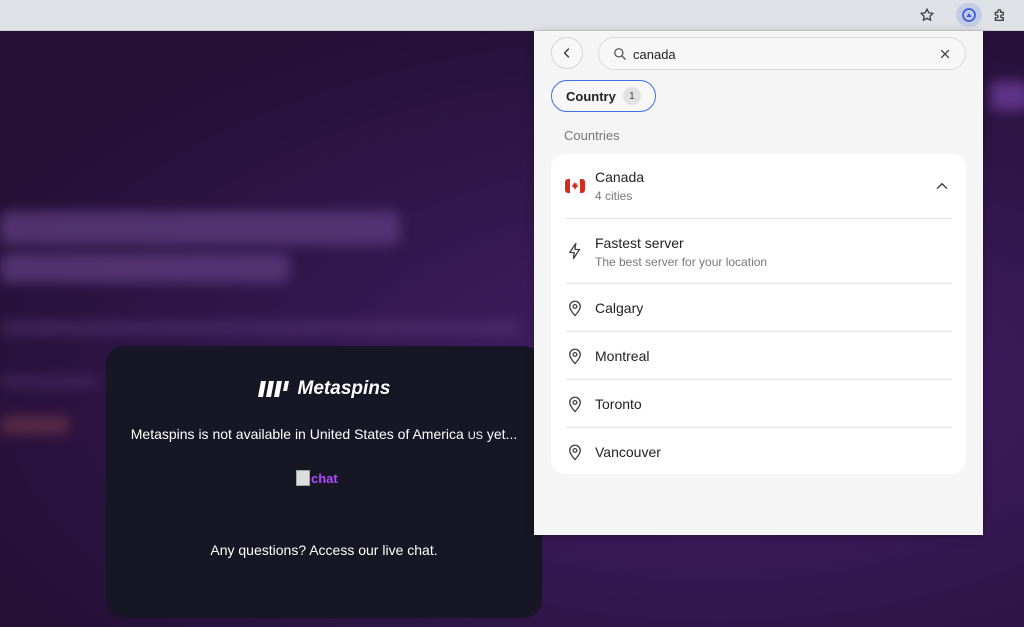 The height and width of the screenshot is (627, 1024). Describe the element at coordinates (324, 550) in the screenshot. I see `live-chat-text: Any questions? Access our live chat.` at that location.